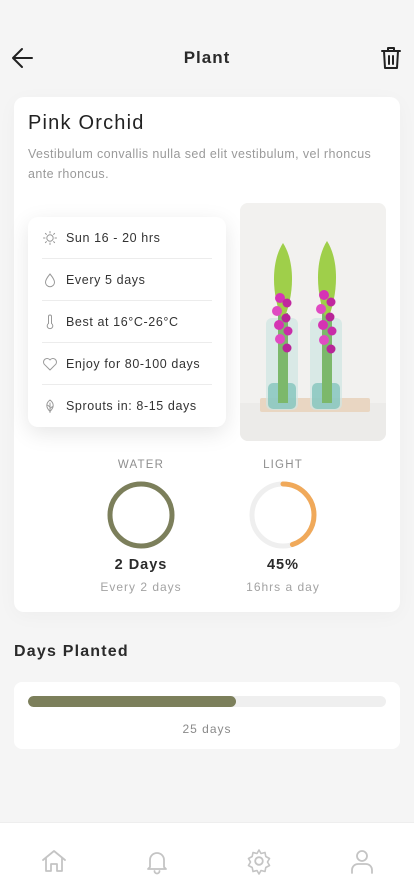 The height and width of the screenshot is (896, 414). I want to click on days-progress-label: 25 days, so click(207, 729).